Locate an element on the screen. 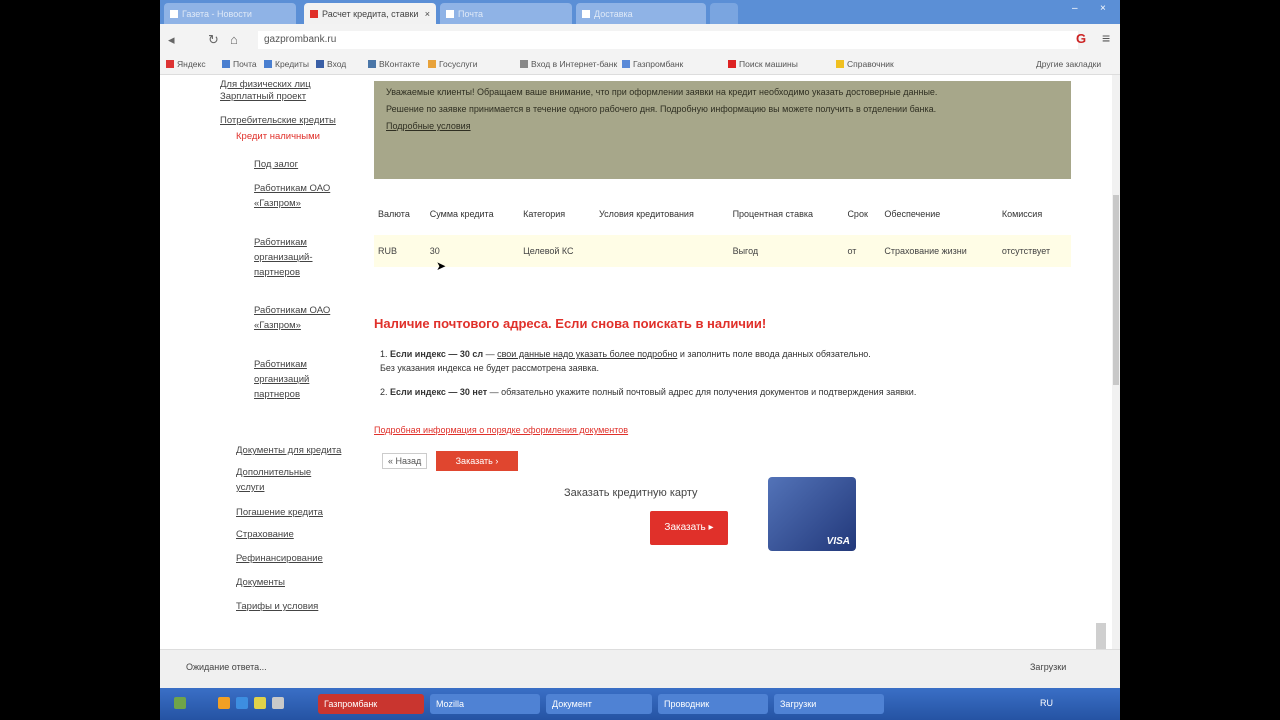 The width and height of the screenshot is (1280, 720). bookmark-item: Яндекс is located at coordinates (186, 64).